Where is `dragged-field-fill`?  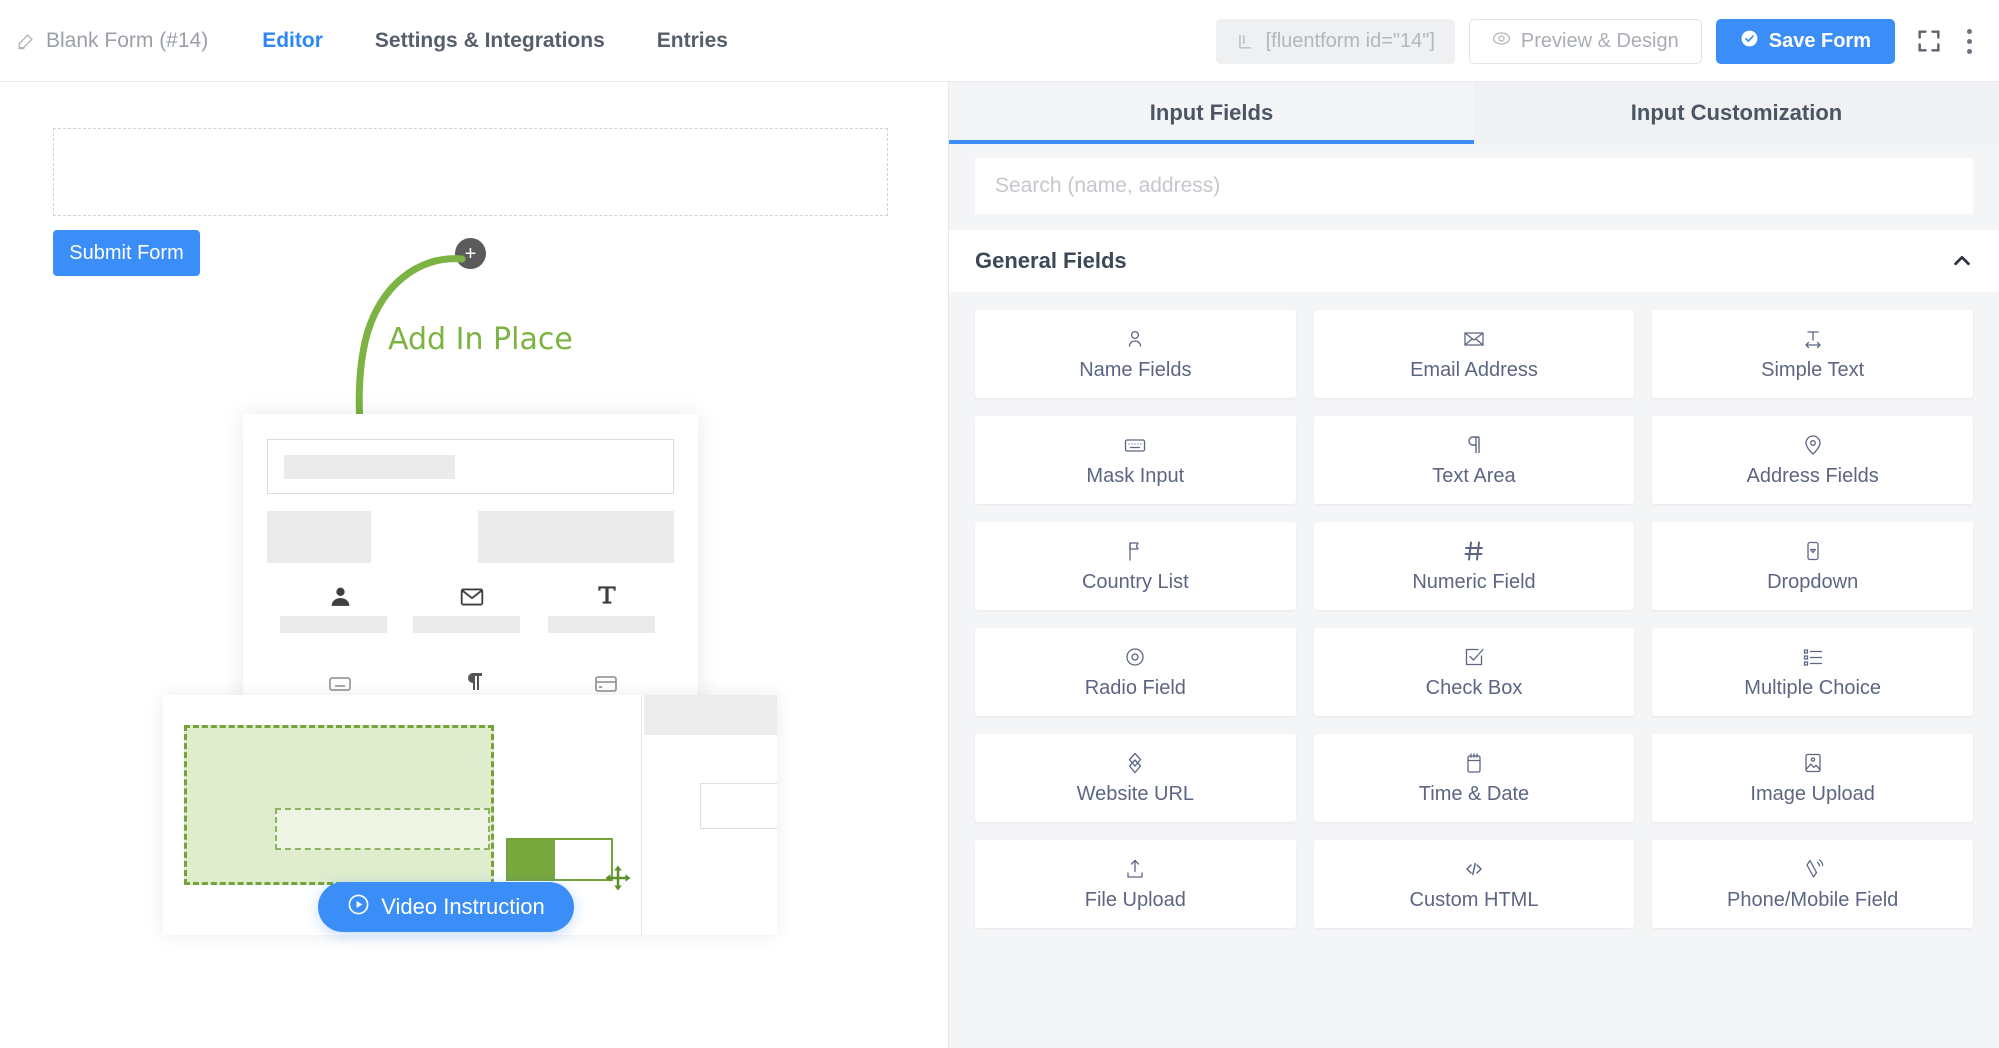 dragged-field-fill is located at coordinates (531, 859).